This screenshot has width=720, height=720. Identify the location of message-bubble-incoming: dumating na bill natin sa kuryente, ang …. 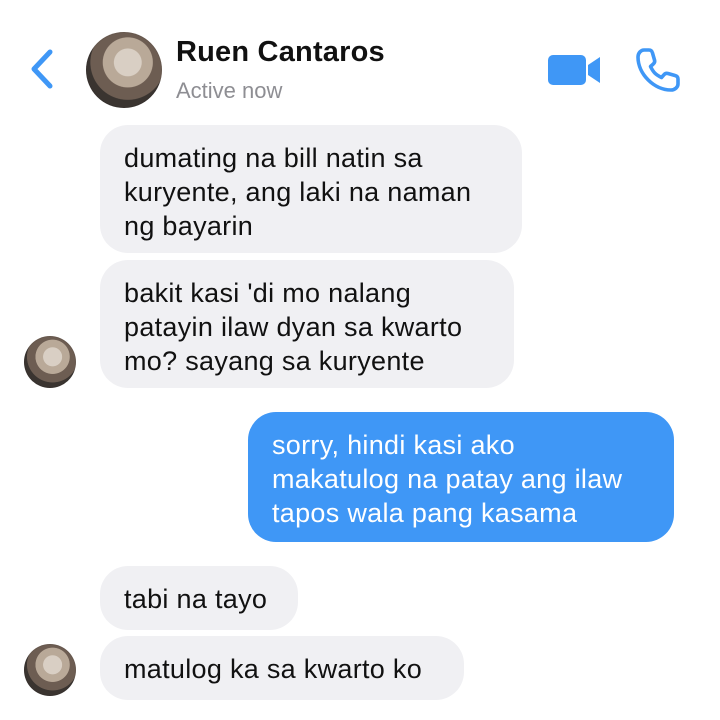
(311, 189).